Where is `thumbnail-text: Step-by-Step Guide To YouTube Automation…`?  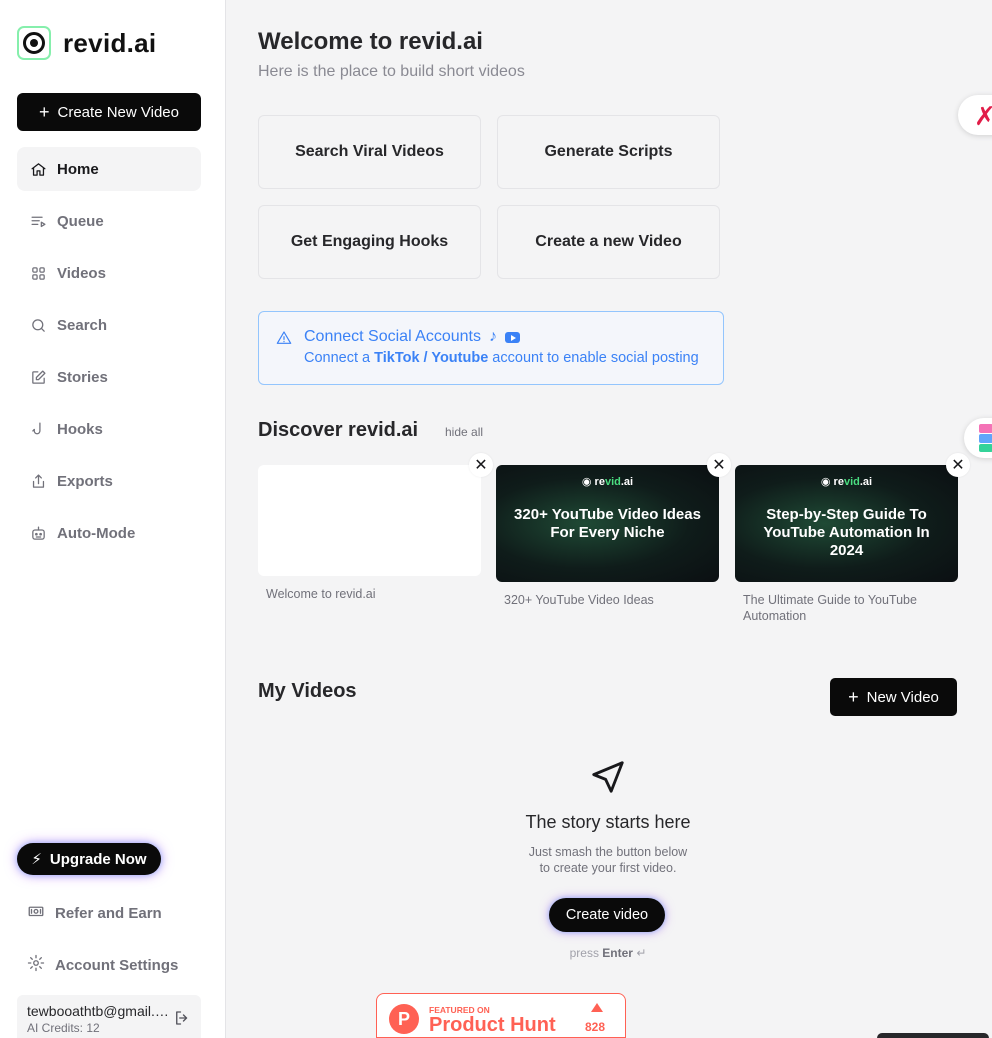
thumbnail-text: Step-by-Step Guide To YouTube Automation… is located at coordinates (846, 532).